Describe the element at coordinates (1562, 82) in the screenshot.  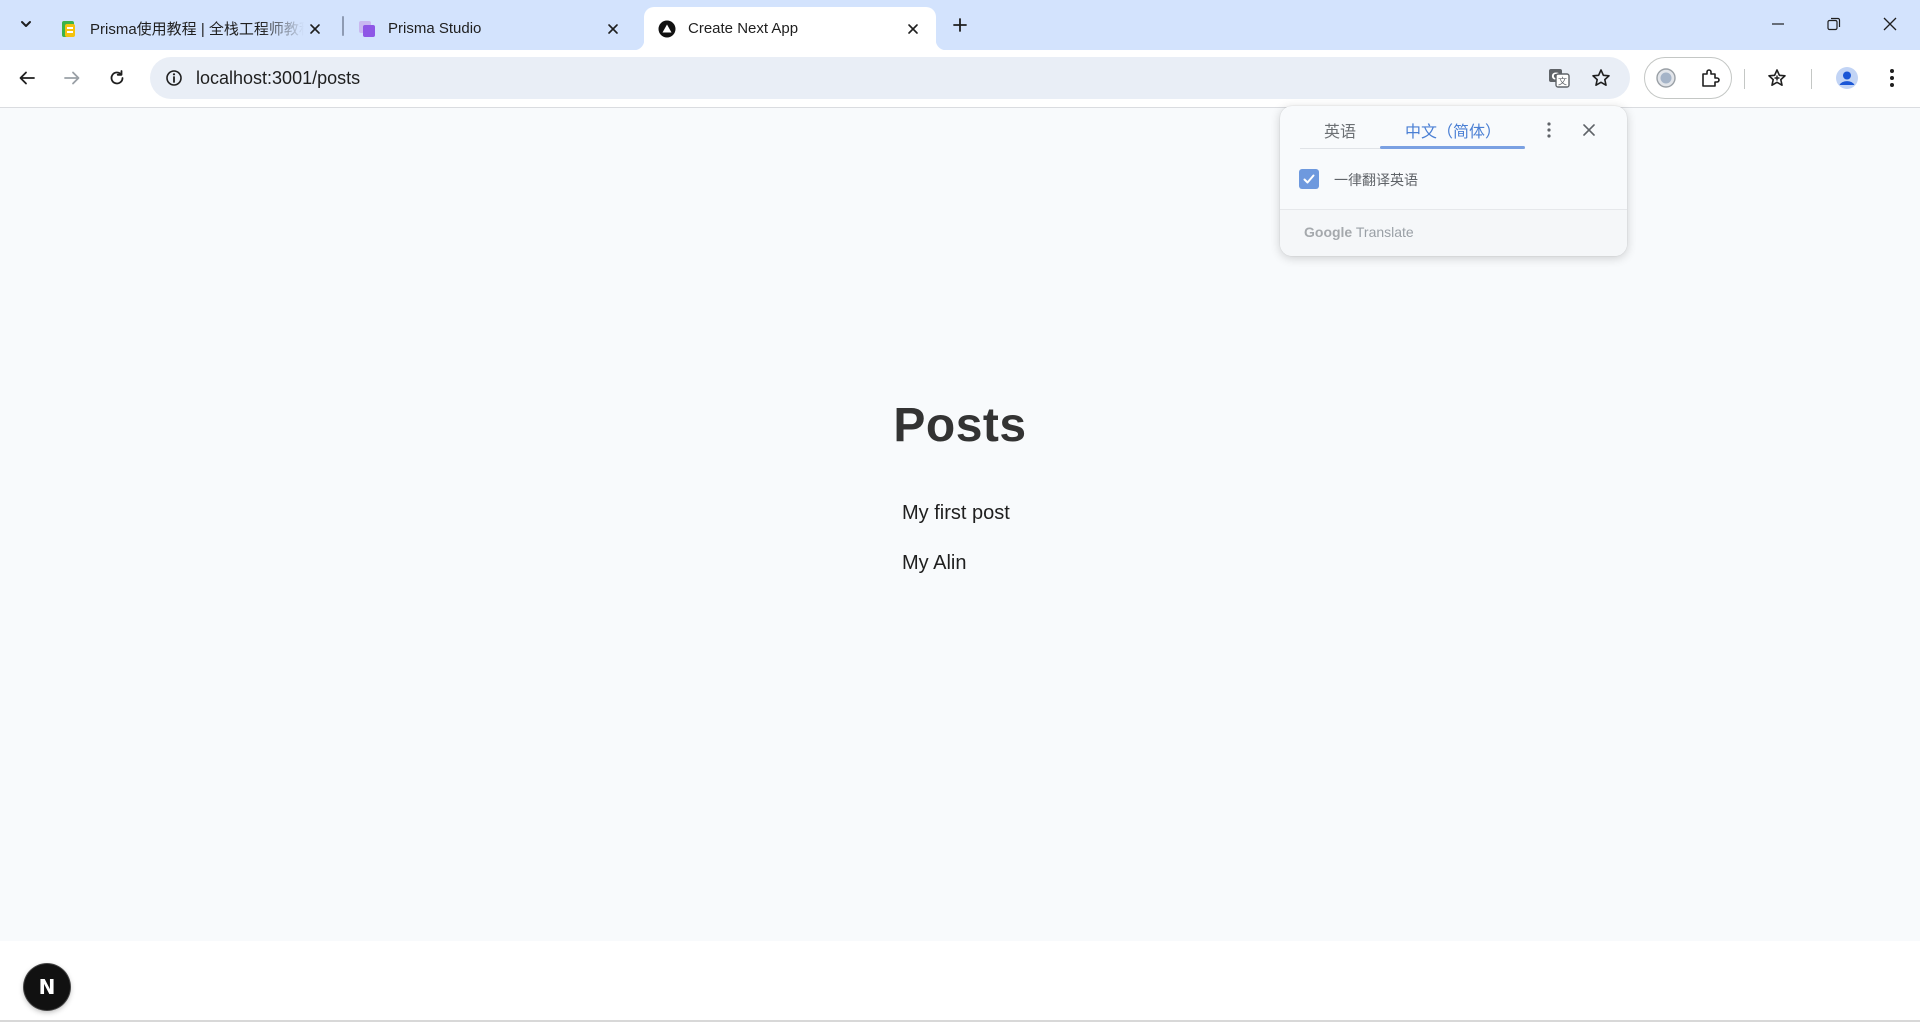
I see `svg-text: 文` at that location.